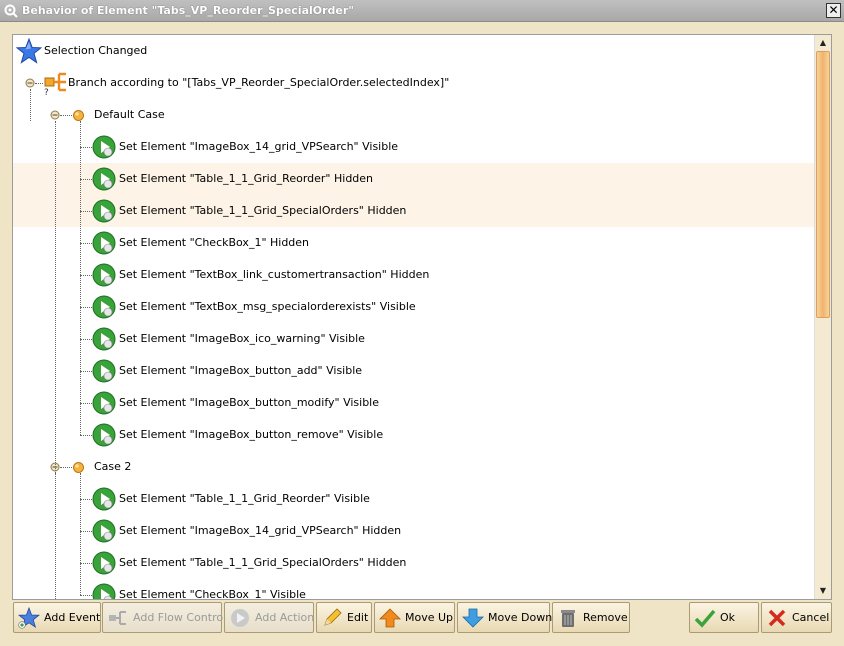  What do you see at coordinates (240, 617) in the screenshot?
I see `action-icon` at bounding box center [240, 617].